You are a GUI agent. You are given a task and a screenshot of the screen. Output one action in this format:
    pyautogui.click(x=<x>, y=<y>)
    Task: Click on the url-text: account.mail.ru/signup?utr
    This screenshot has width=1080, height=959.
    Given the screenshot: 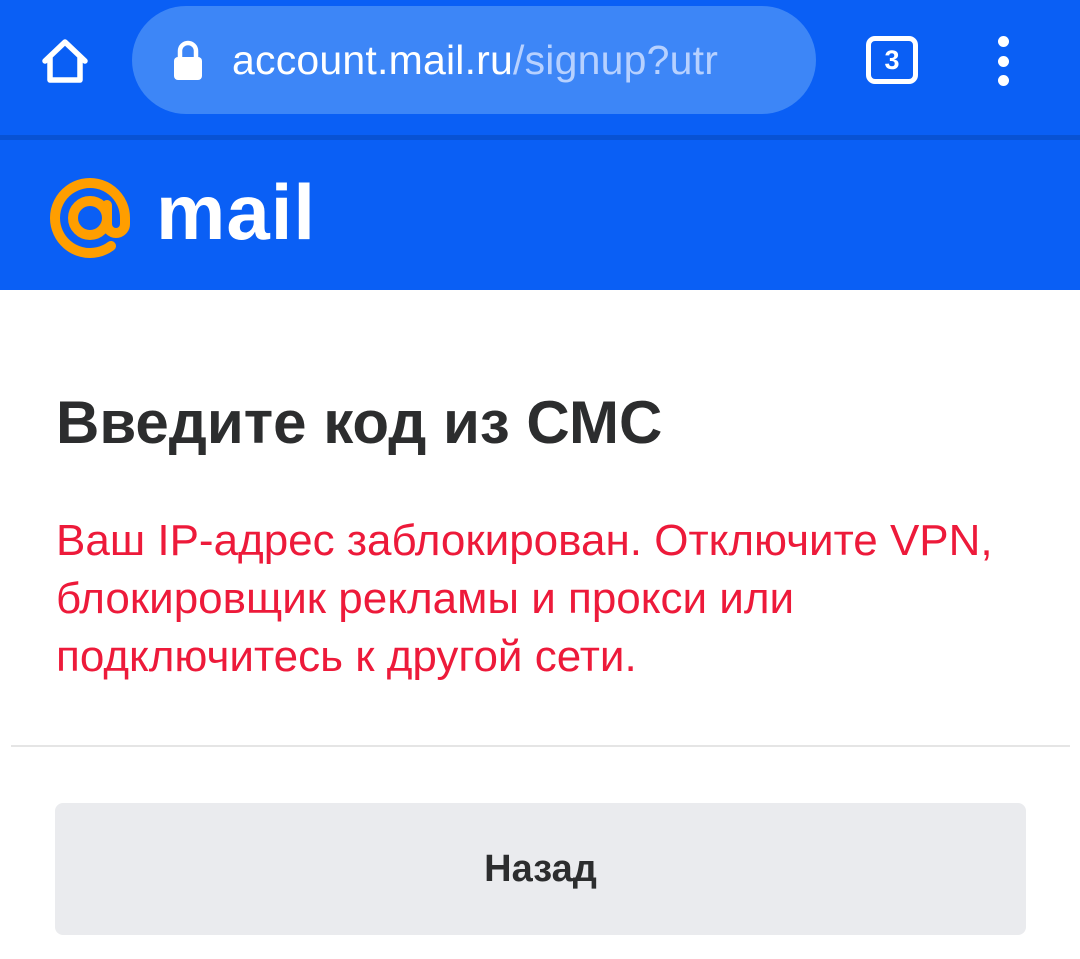 What is the action you would take?
    pyautogui.click(x=475, y=60)
    